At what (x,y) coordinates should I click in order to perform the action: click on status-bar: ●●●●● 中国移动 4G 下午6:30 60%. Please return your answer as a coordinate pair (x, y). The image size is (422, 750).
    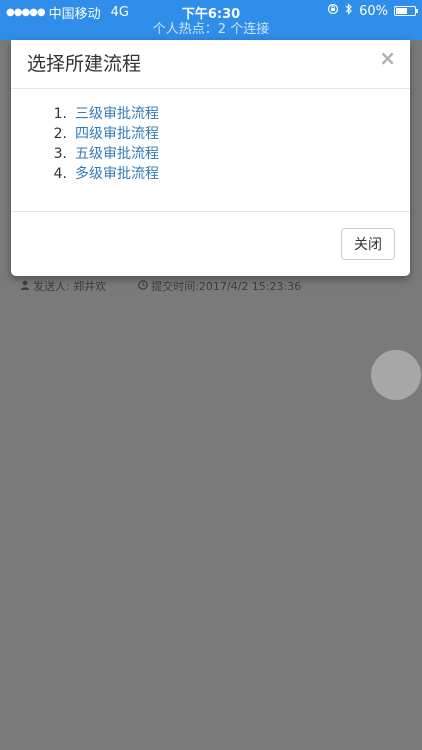
    Looking at the image, I should click on (211, 11).